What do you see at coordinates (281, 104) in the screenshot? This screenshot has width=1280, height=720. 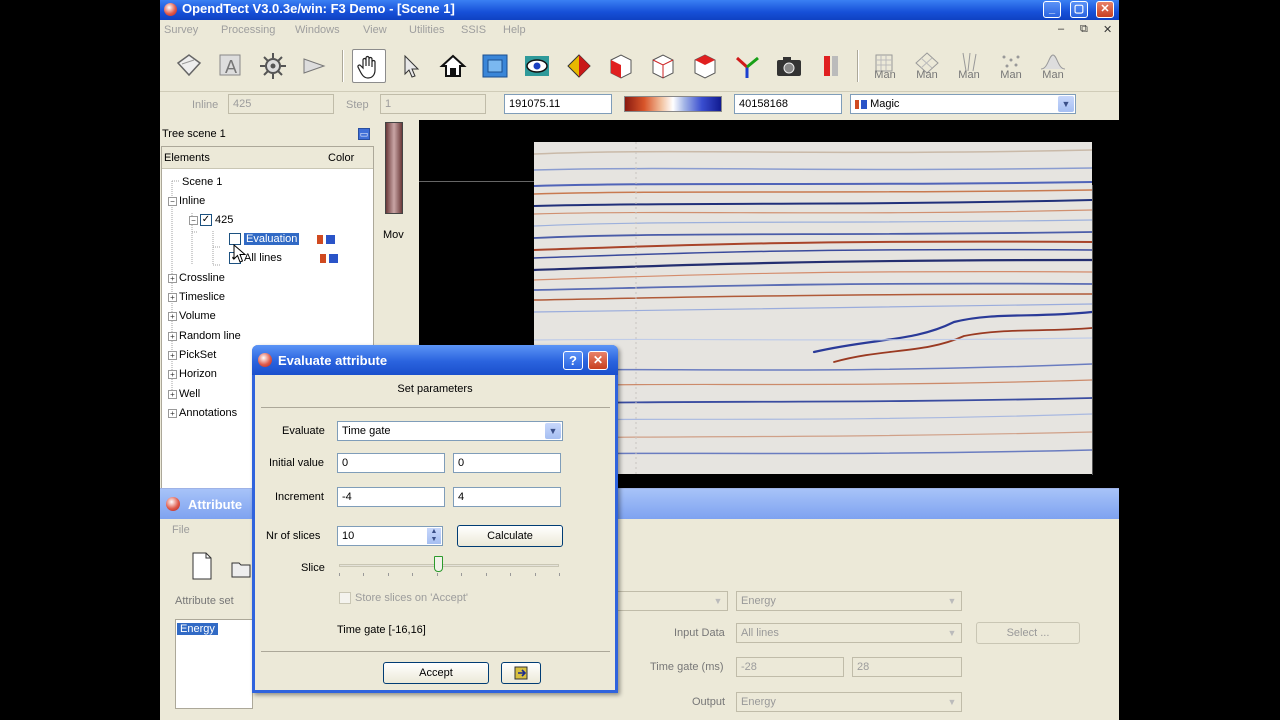 I see `inline-spinbox: 425` at bounding box center [281, 104].